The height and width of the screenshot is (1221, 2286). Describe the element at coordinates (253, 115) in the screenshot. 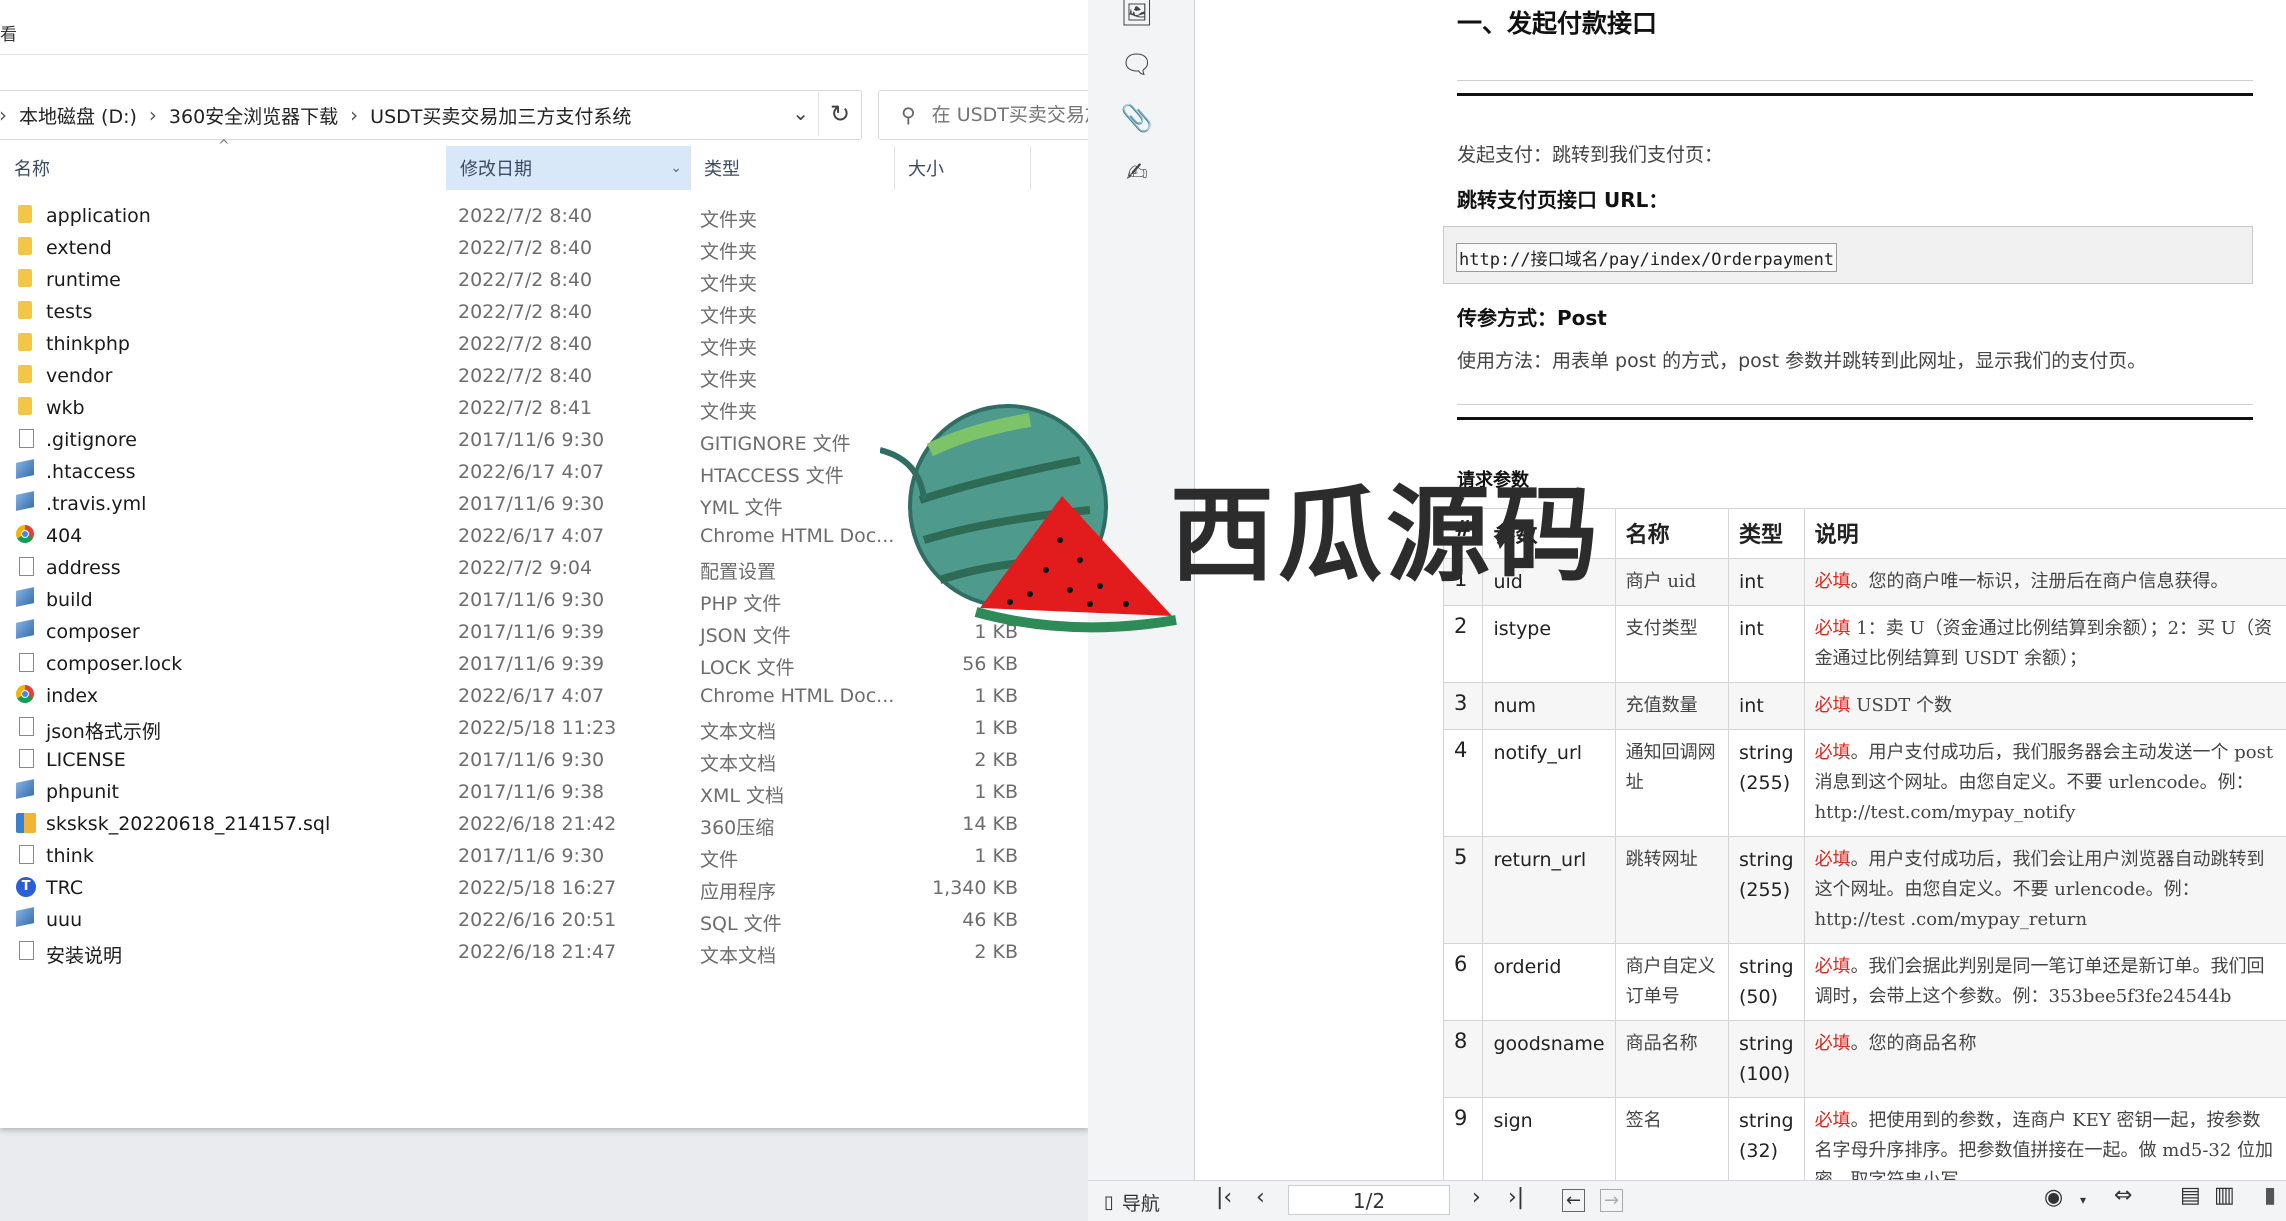

I see `breadcrumb-downloads: 360安全浏览器下载` at that location.